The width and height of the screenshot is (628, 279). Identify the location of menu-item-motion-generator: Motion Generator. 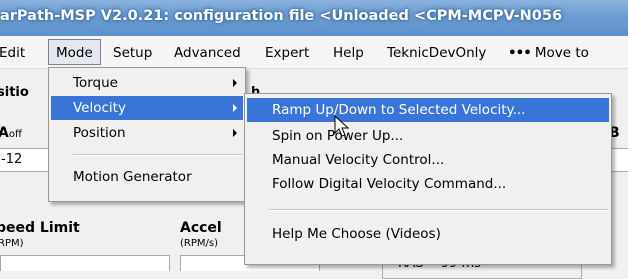
(147, 177).